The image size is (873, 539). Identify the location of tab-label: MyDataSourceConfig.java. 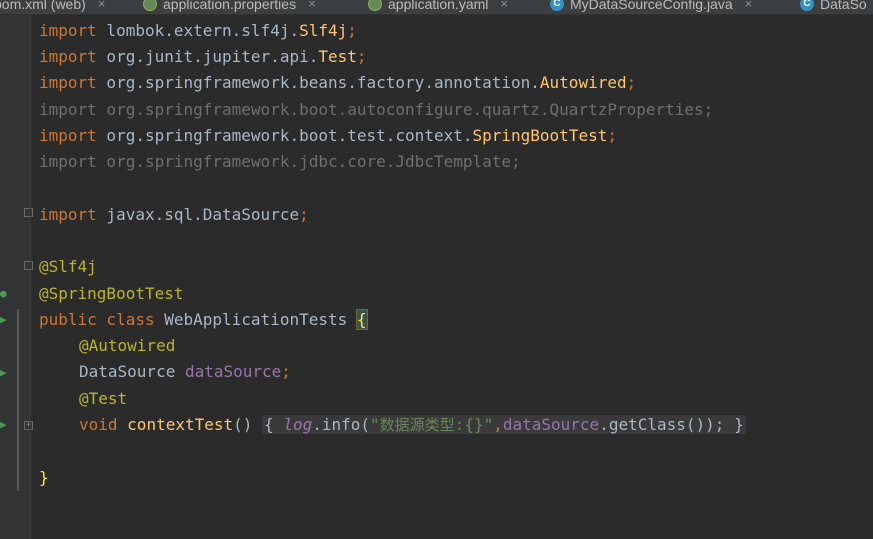
(651, 6).